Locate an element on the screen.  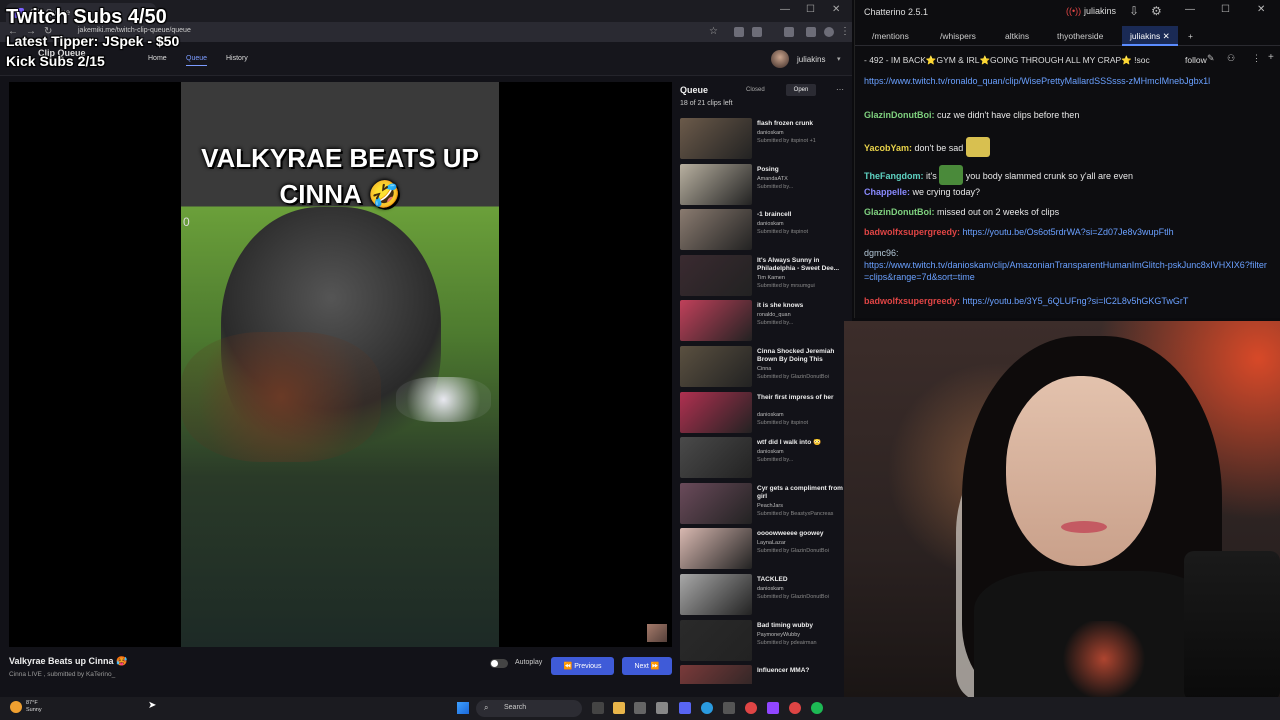
tab-mentions: /mentions is located at coordinates (890, 36).